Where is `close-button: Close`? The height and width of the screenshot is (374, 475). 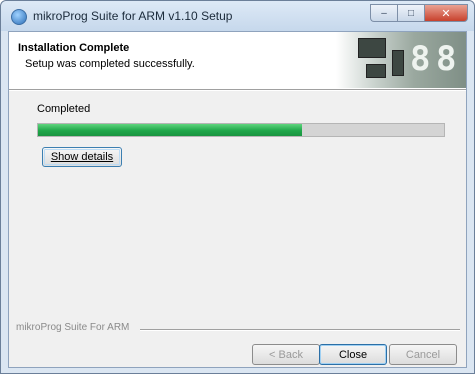 close-button: Close is located at coordinates (353, 354).